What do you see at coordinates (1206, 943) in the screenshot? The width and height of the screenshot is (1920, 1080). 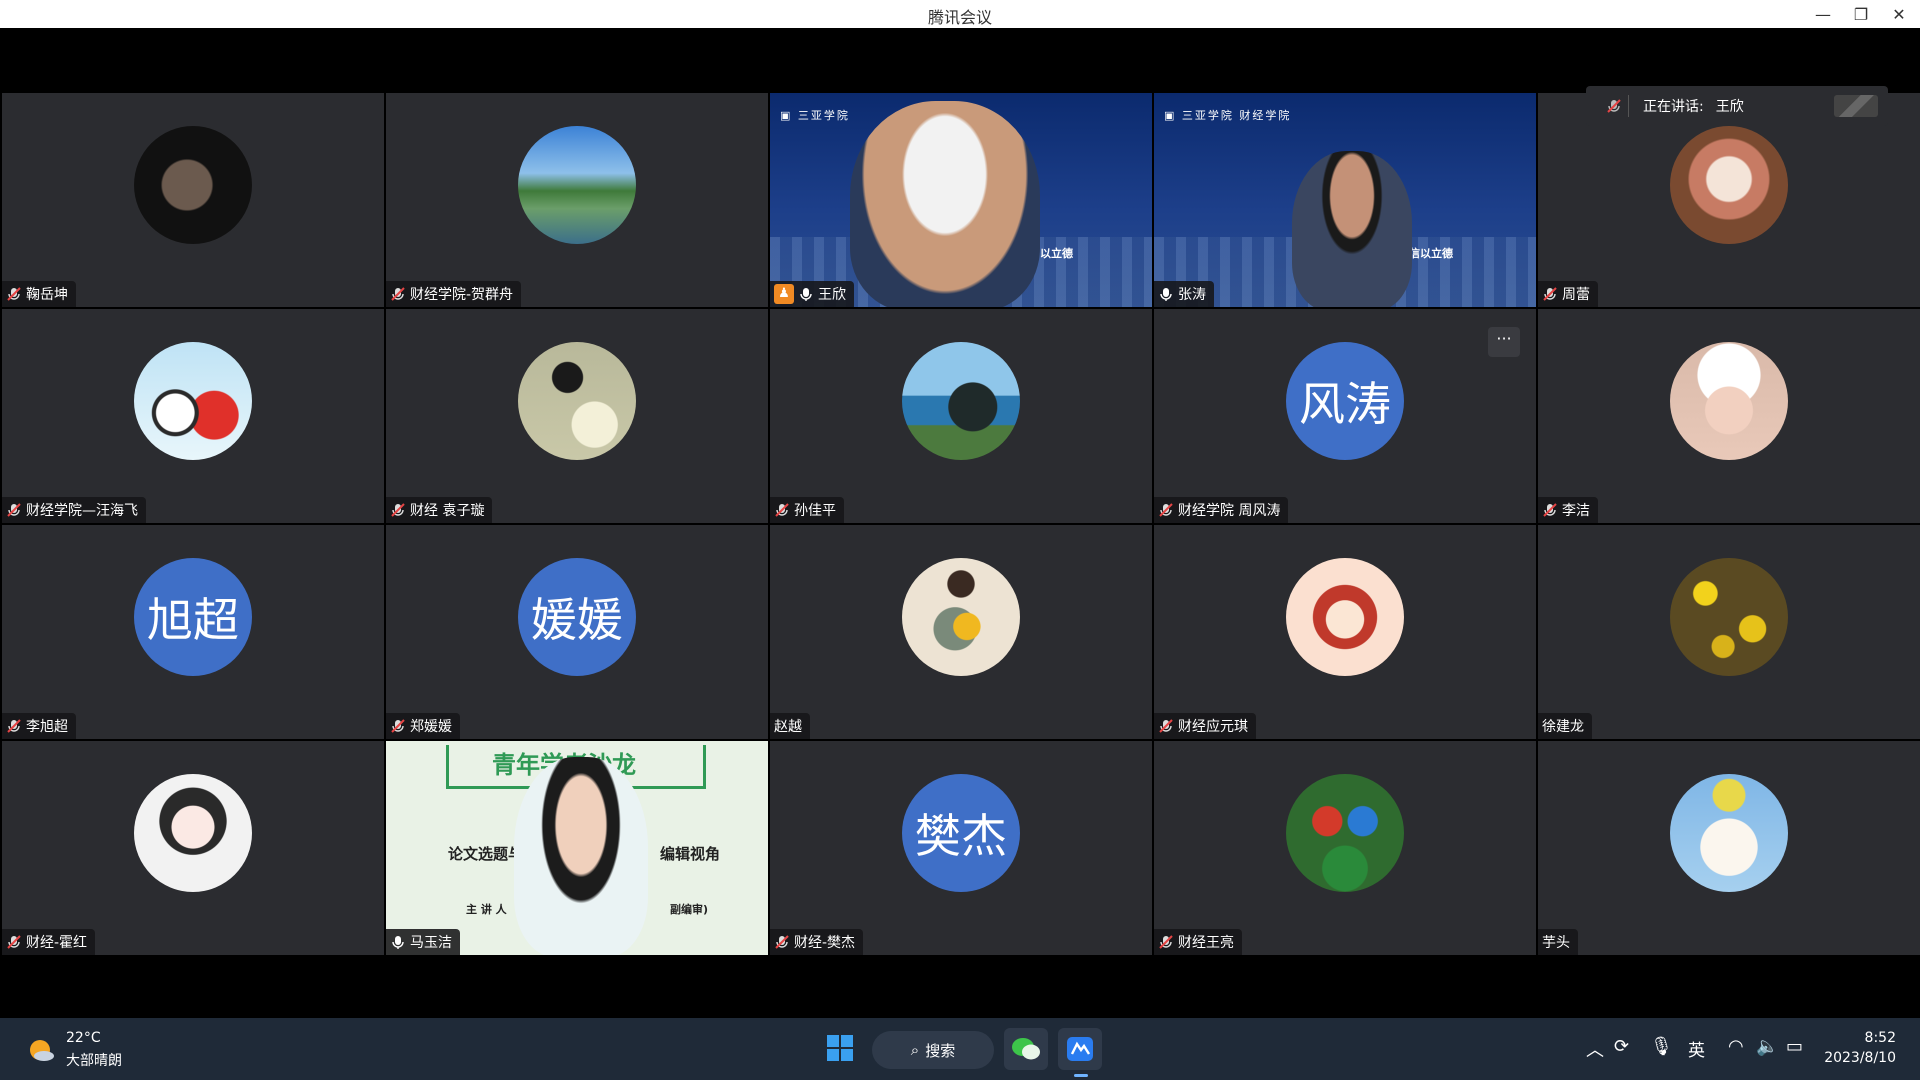 I see `participant-name: 财经王亮` at bounding box center [1206, 943].